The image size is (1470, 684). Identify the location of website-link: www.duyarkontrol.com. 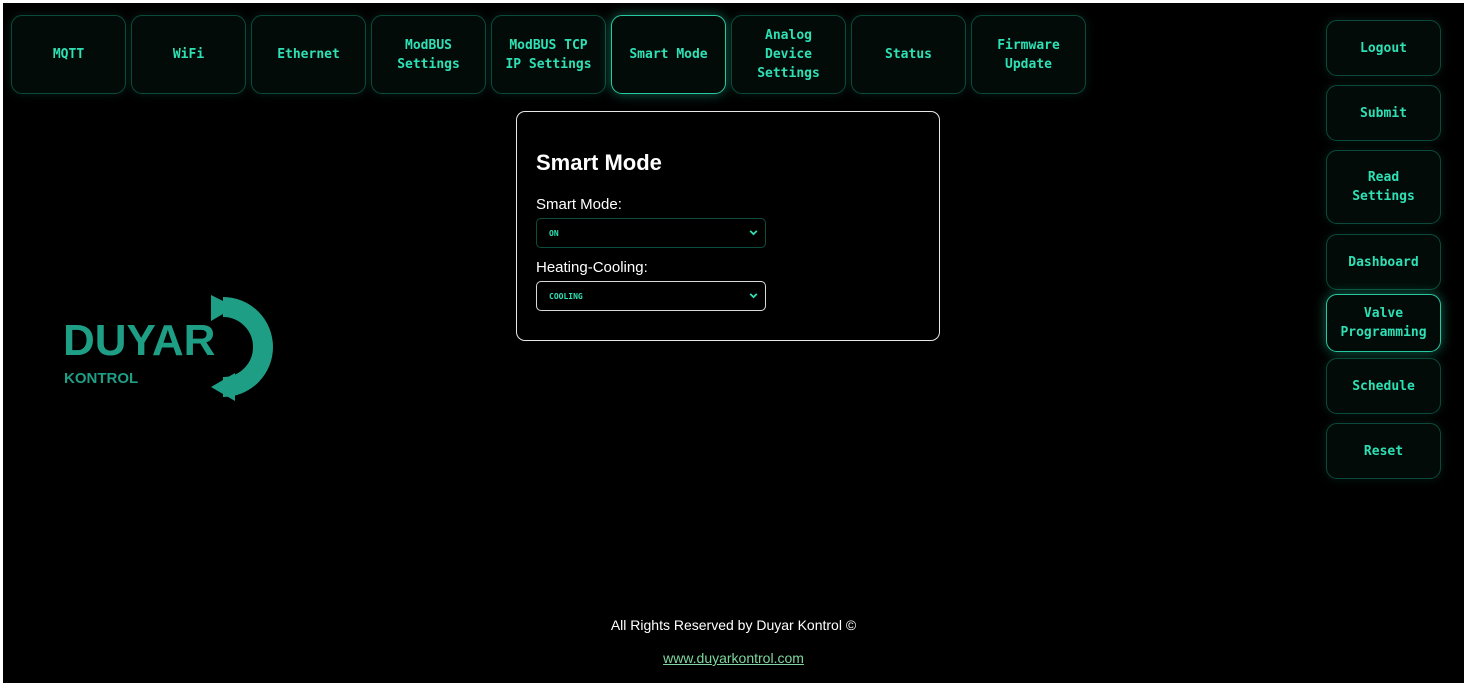
(733, 658).